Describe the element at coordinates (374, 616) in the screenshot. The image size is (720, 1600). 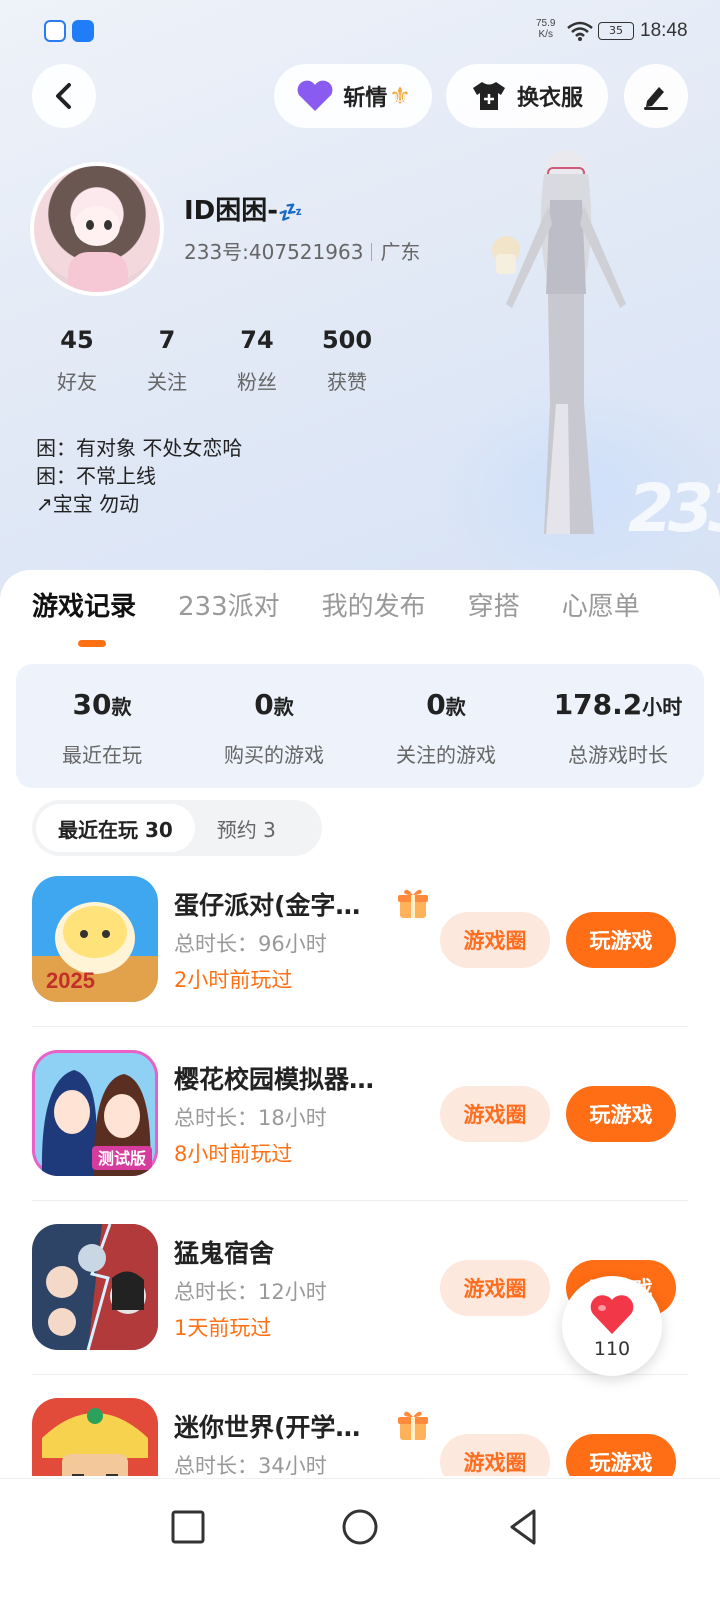
I see `tab-my-posts: 我的发布` at that location.